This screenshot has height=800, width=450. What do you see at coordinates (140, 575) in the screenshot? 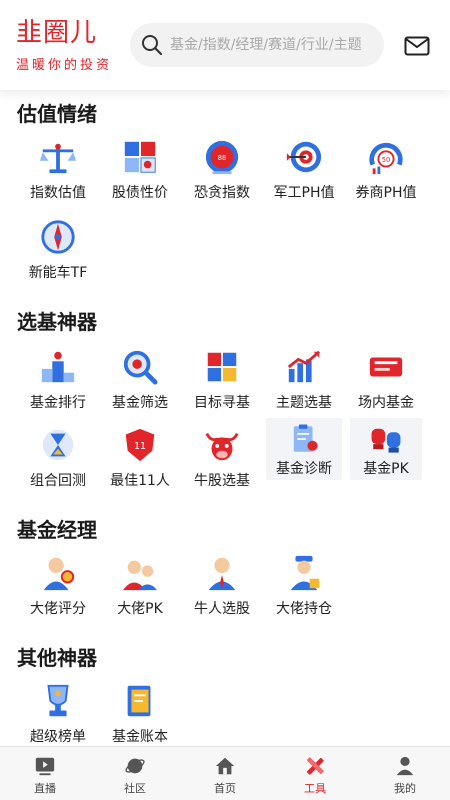
I see `manager-pk-icon` at bounding box center [140, 575].